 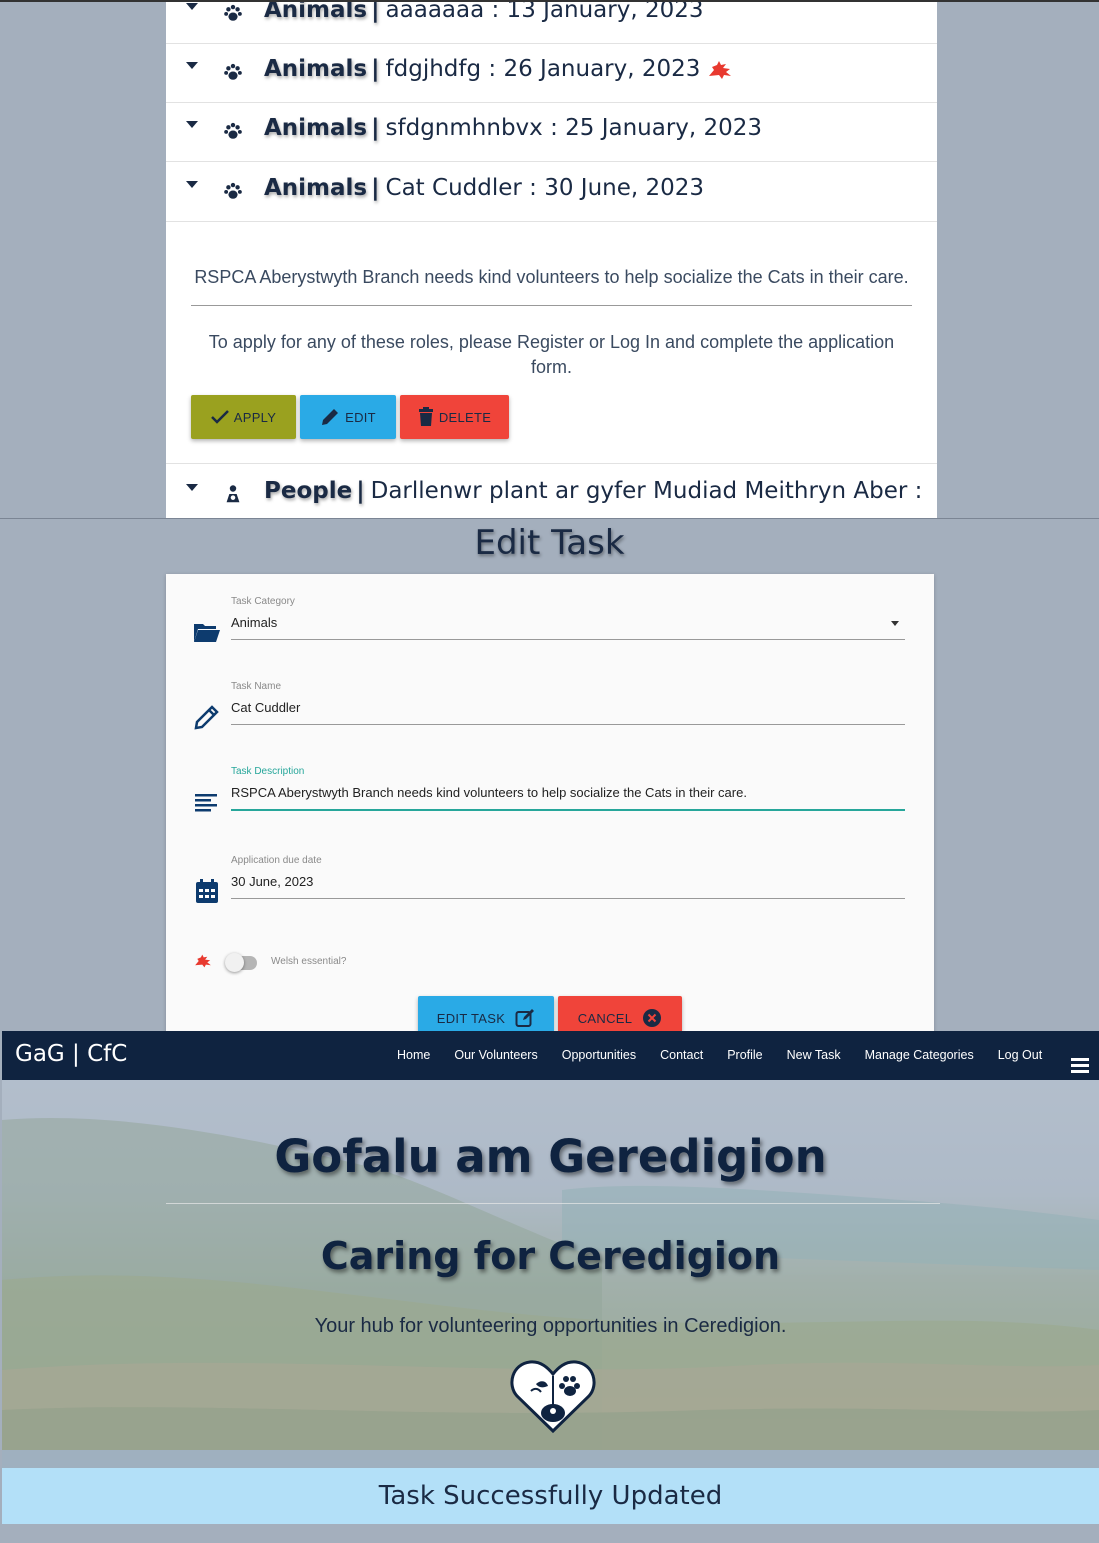 What do you see at coordinates (360, 417) in the screenshot?
I see `edit-button-label: EDIT` at bounding box center [360, 417].